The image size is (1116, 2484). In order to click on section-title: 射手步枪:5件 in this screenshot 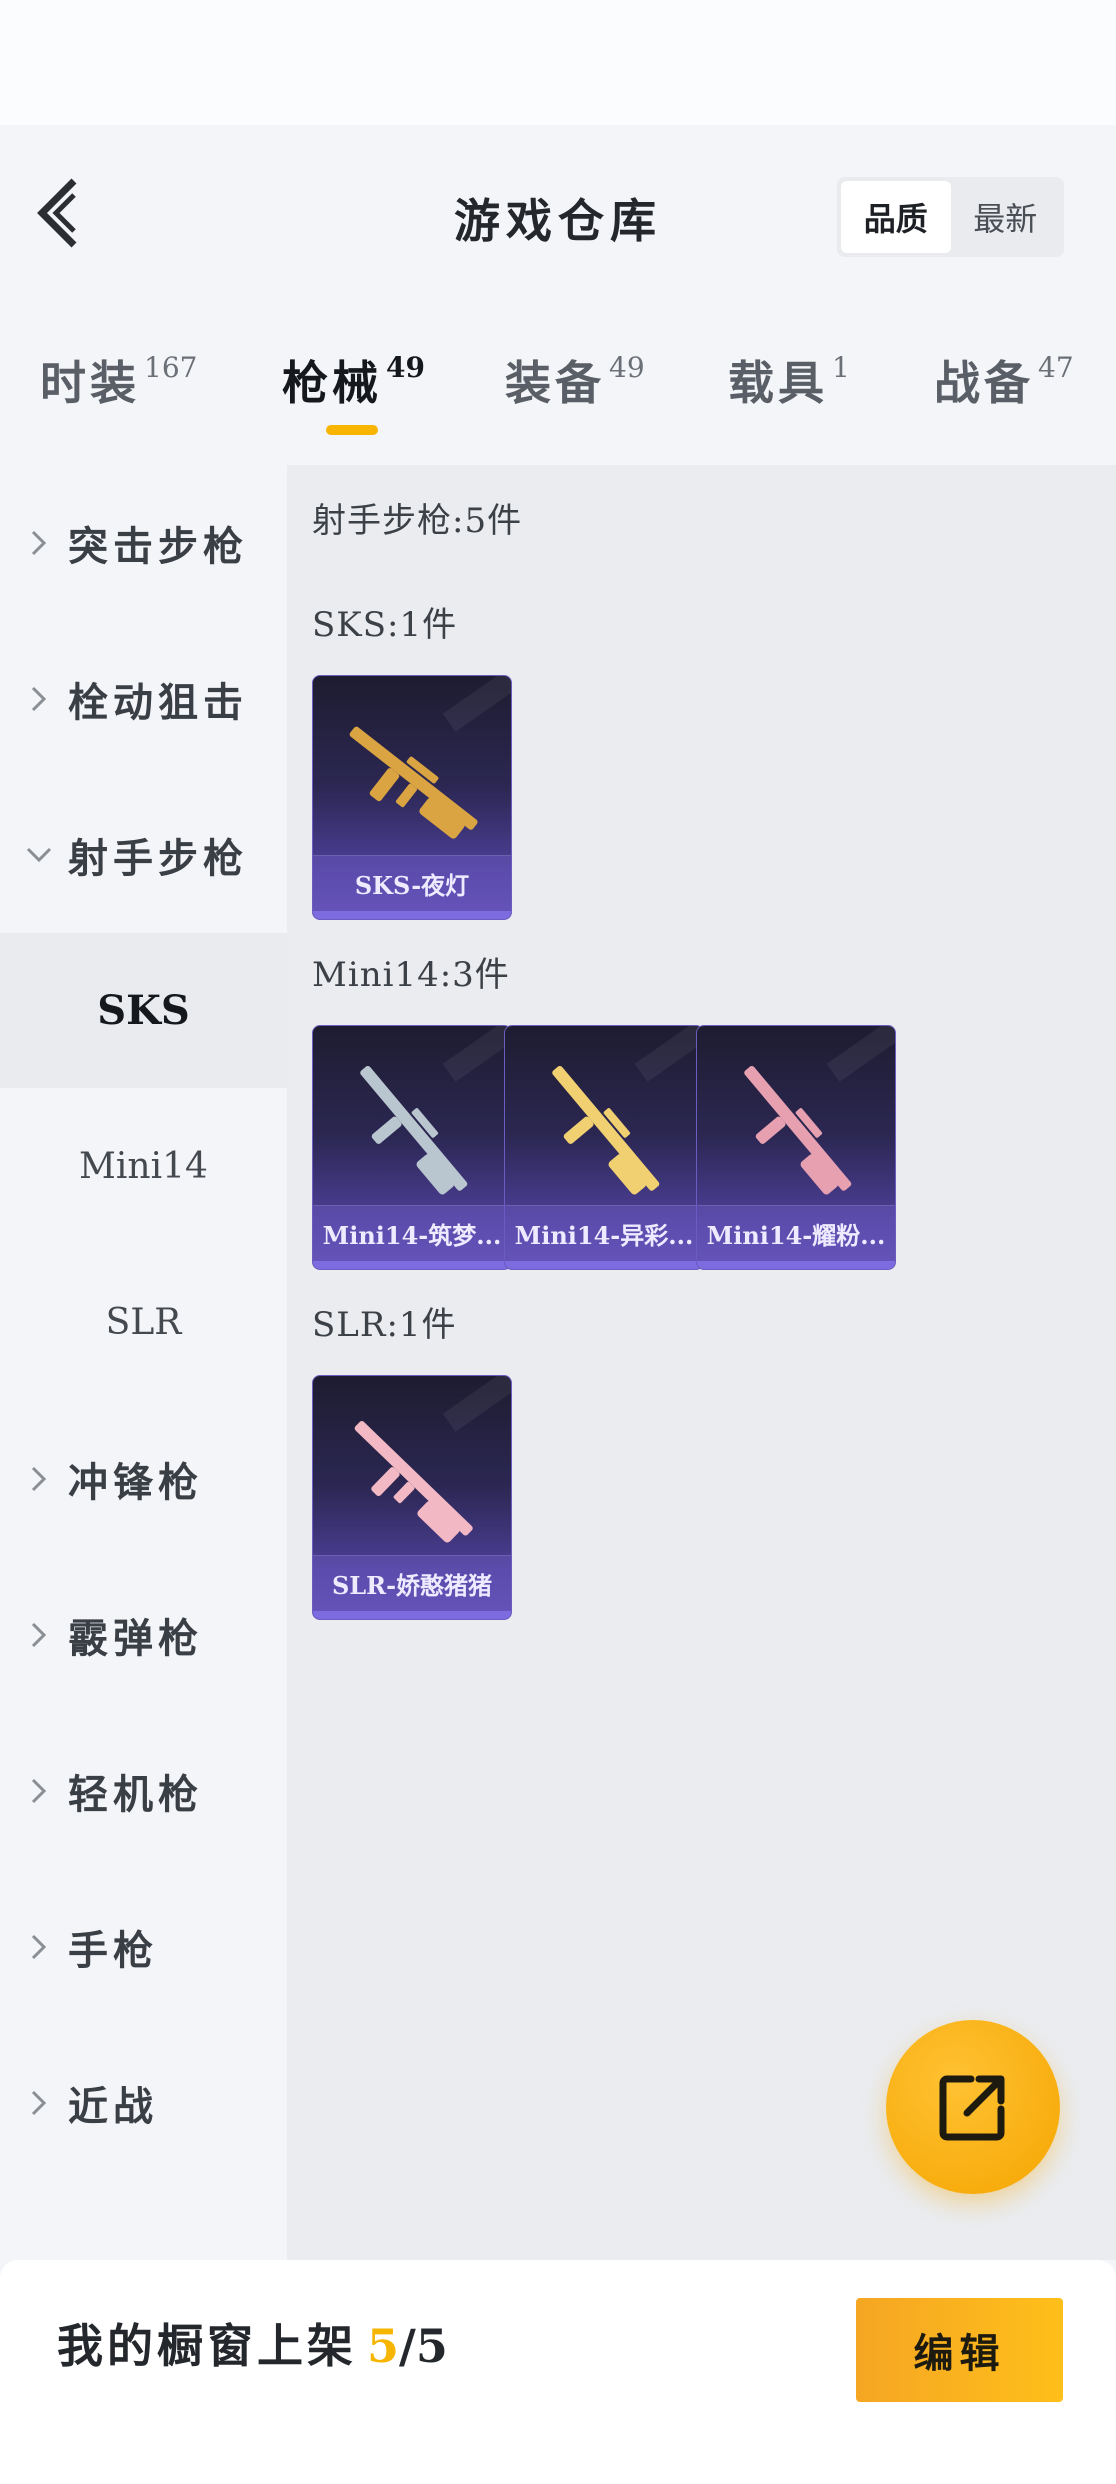, I will do `click(417, 521)`.